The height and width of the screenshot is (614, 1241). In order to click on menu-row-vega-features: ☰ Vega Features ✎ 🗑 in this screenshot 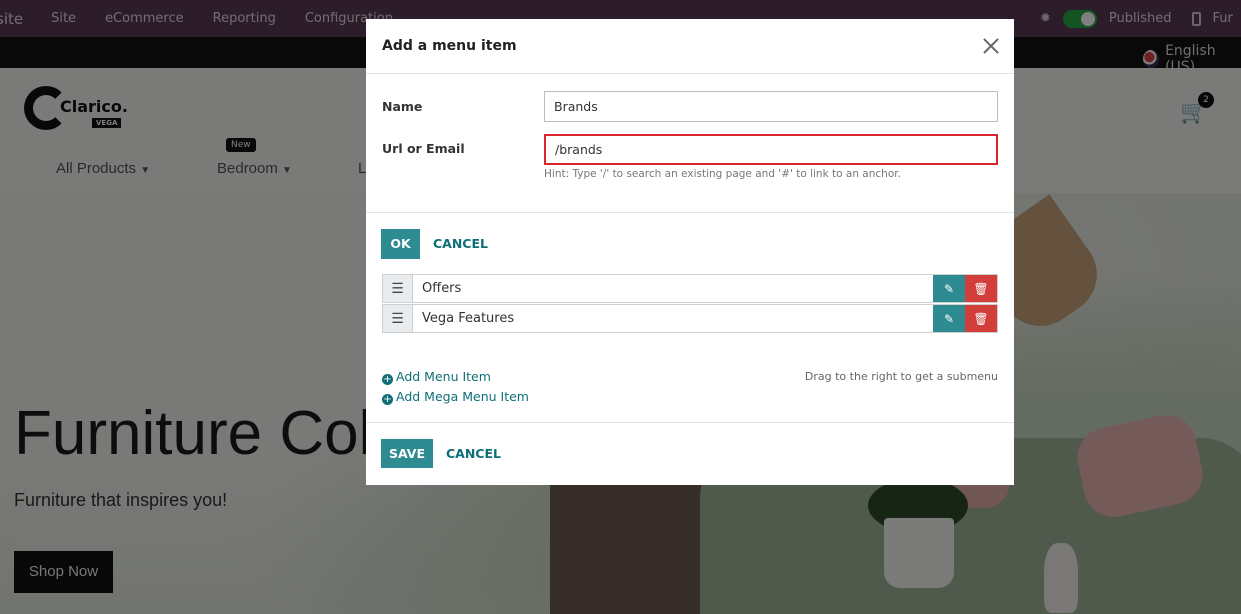, I will do `click(690, 318)`.